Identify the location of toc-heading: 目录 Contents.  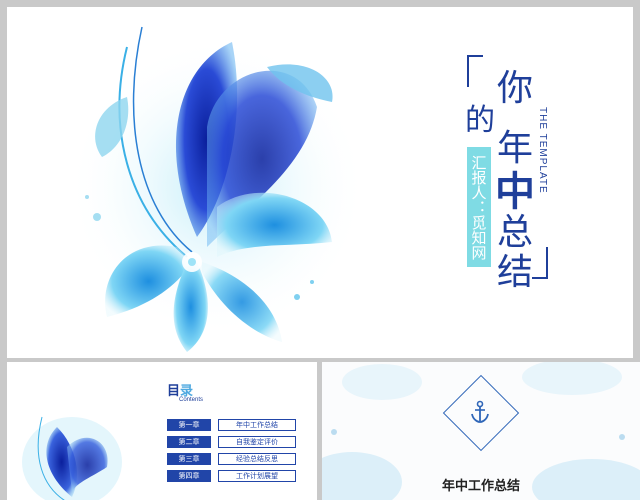
(185, 391).